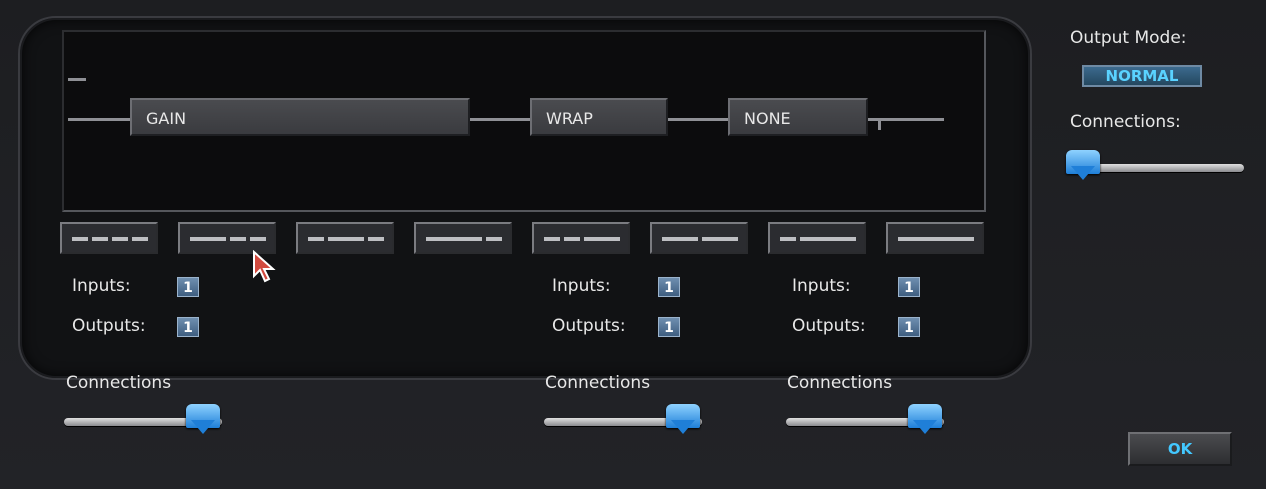  Describe the element at coordinates (1180, 449) in the screenshot. I see `ok-button: OK` at that location.